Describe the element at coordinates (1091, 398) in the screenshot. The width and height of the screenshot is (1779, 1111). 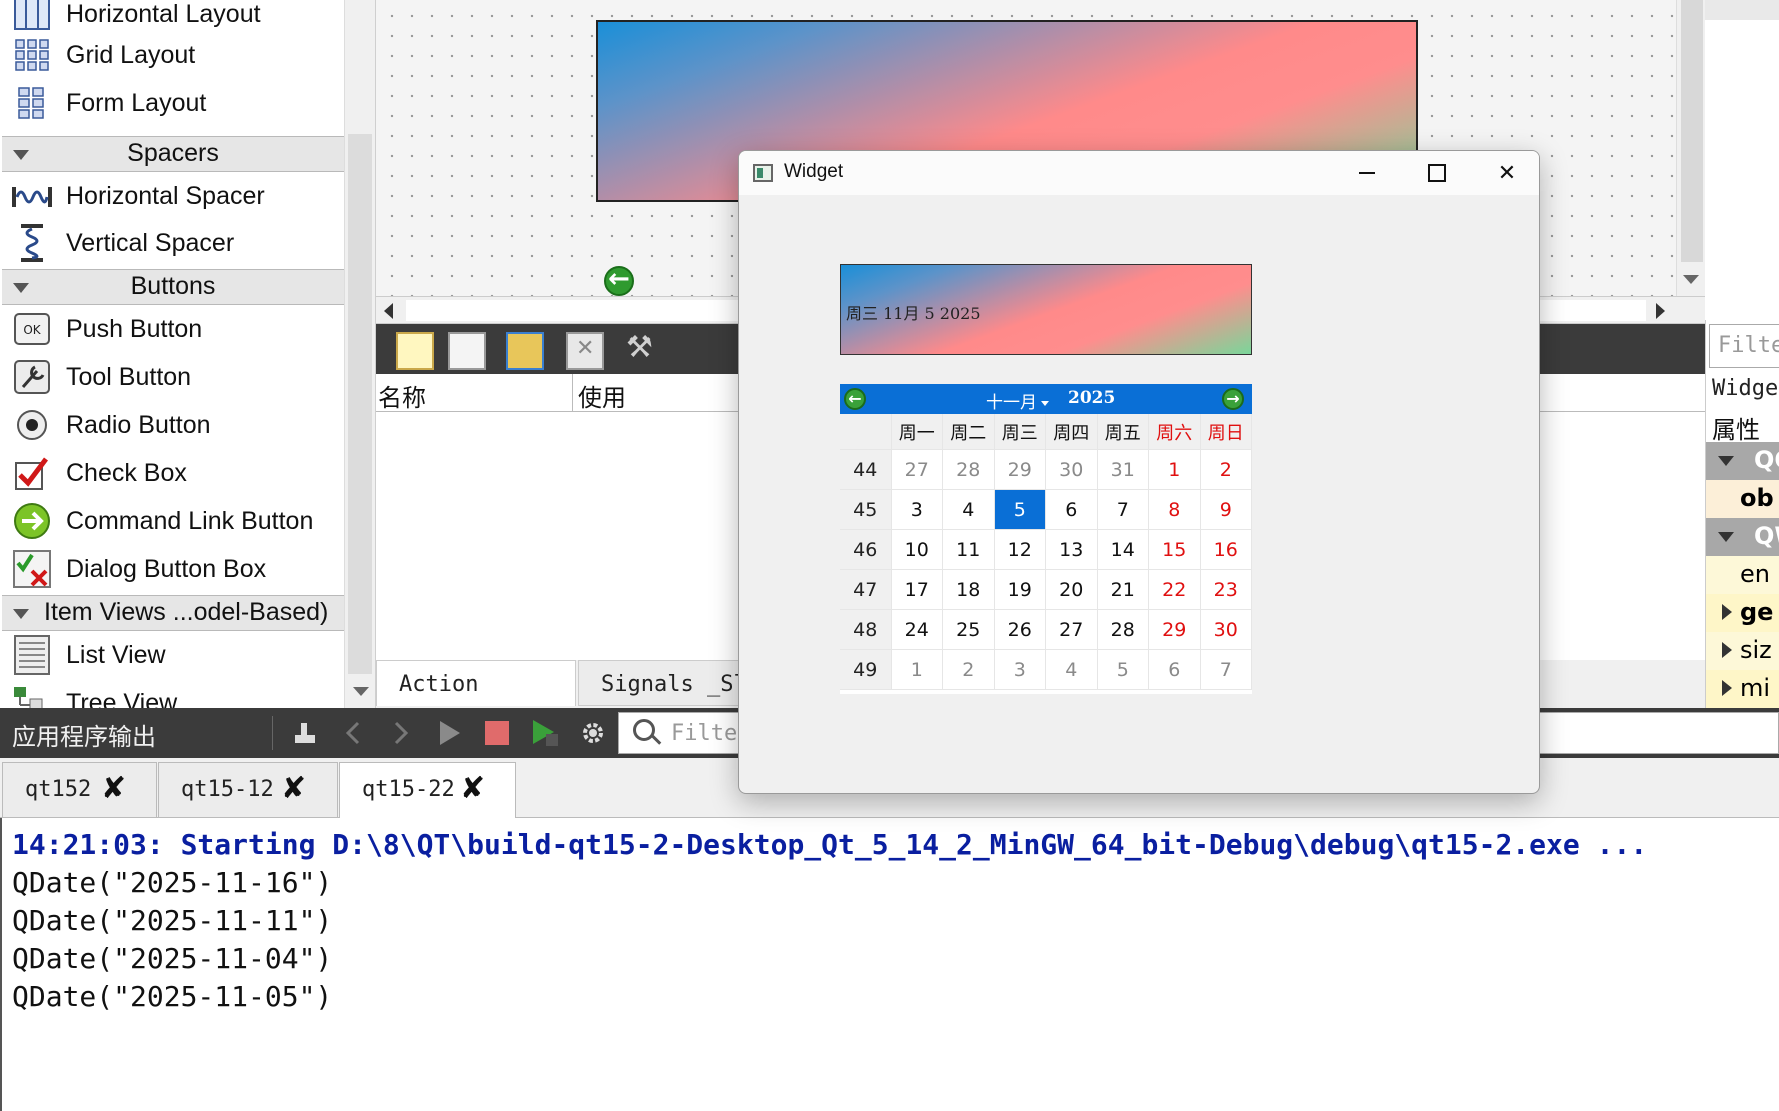
I see `year-spinbox: 2025` at that location.